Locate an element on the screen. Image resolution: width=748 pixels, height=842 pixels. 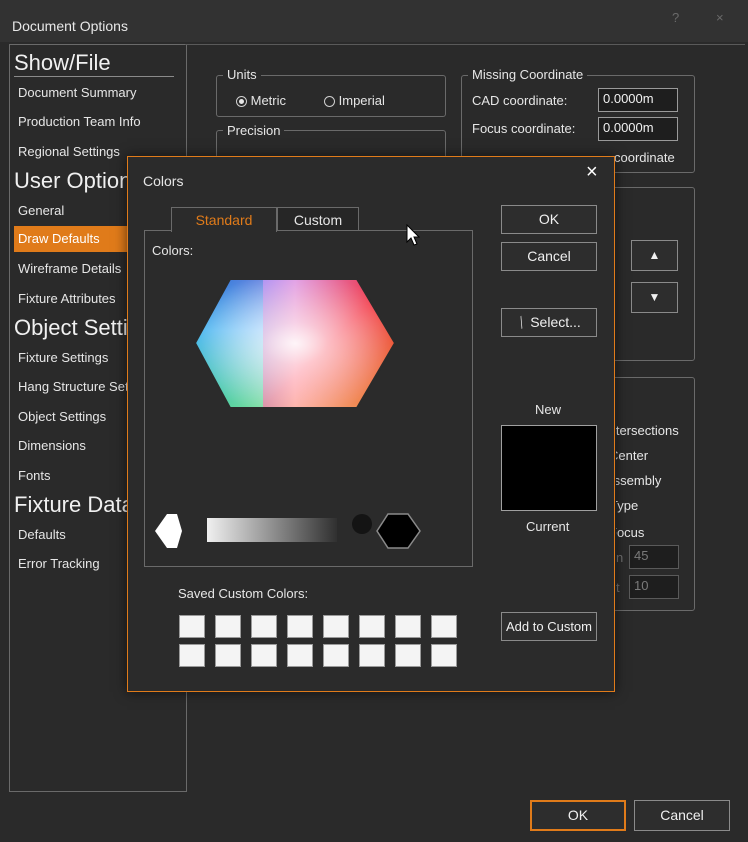
colors-dialog-title: Colors is located at coordinates (163, 181).